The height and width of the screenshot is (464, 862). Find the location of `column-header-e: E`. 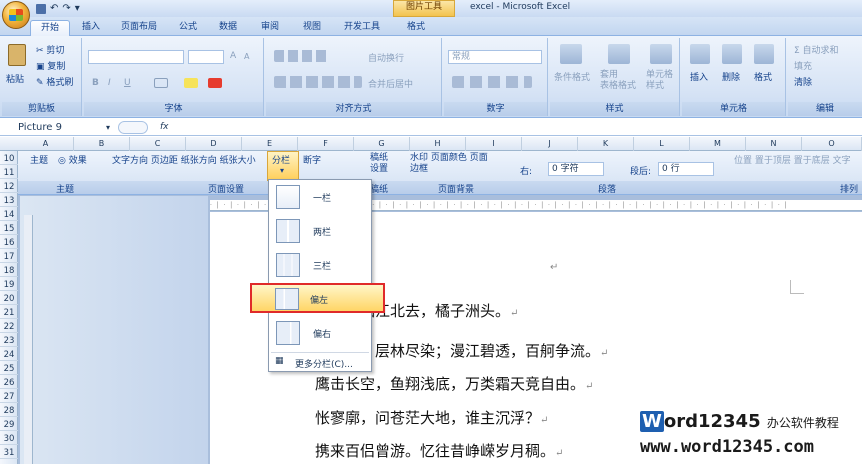

column-header-e: E is located at coordinates (270, 144).